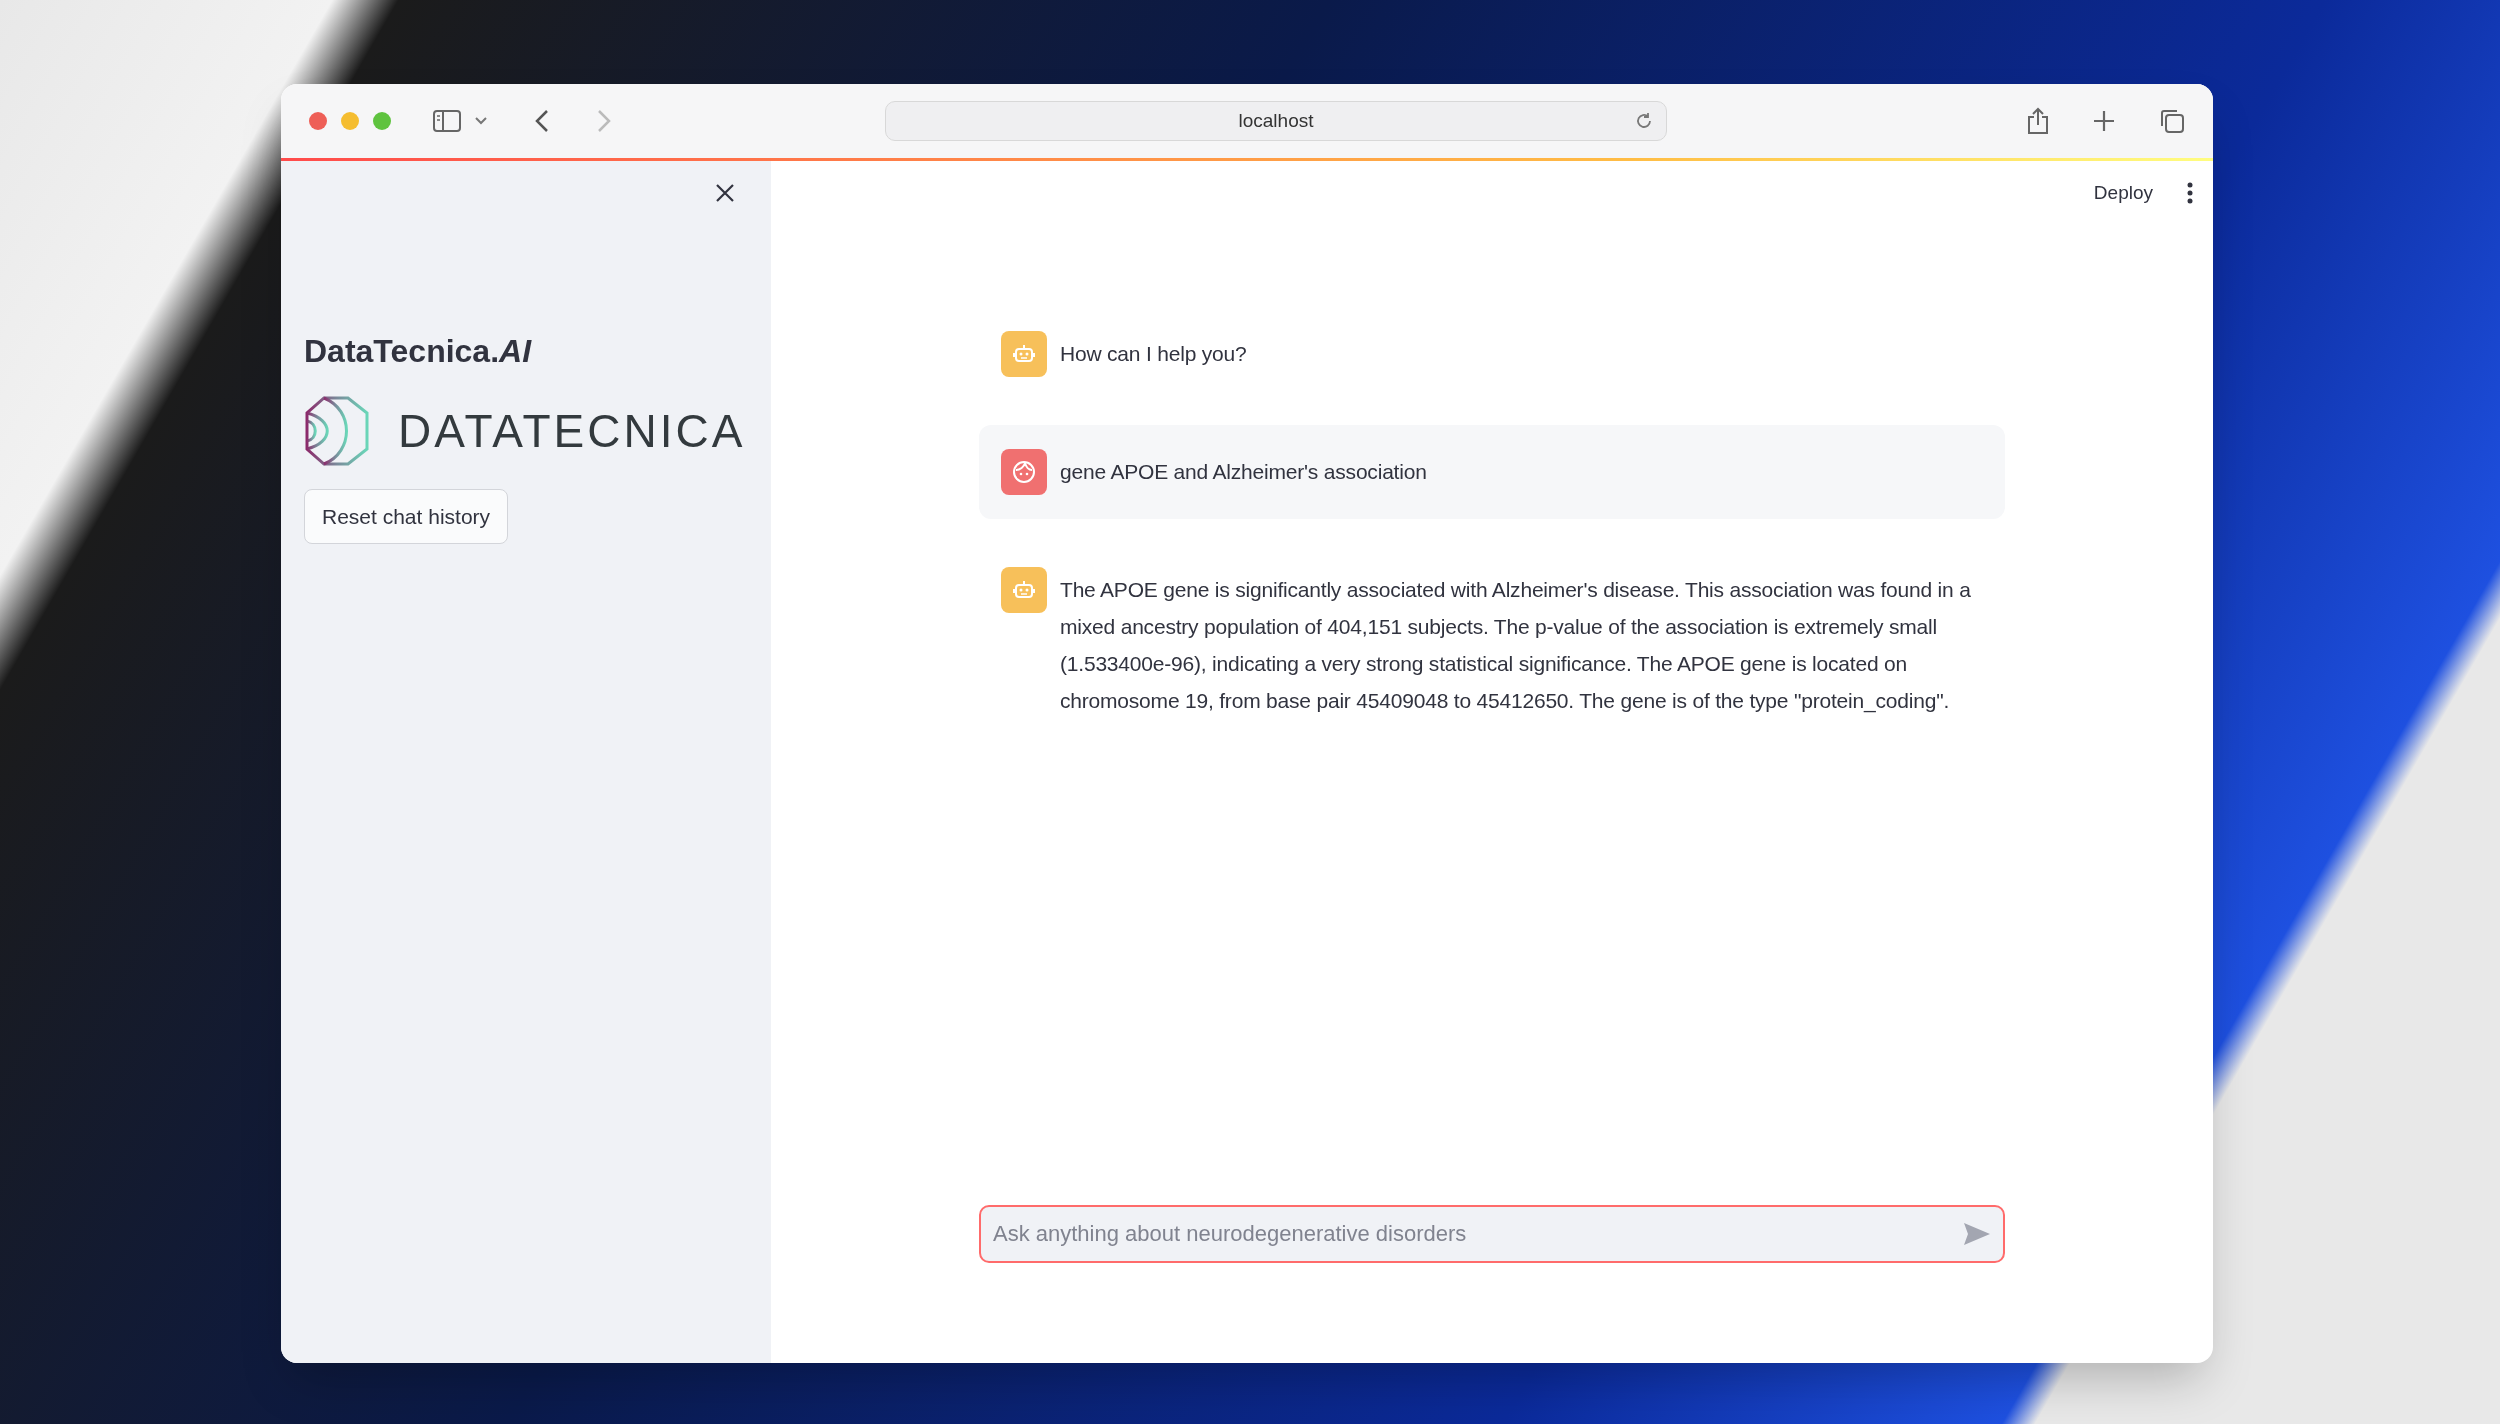  I want to click on message-text: How can I help you?, so click(1153, 354).